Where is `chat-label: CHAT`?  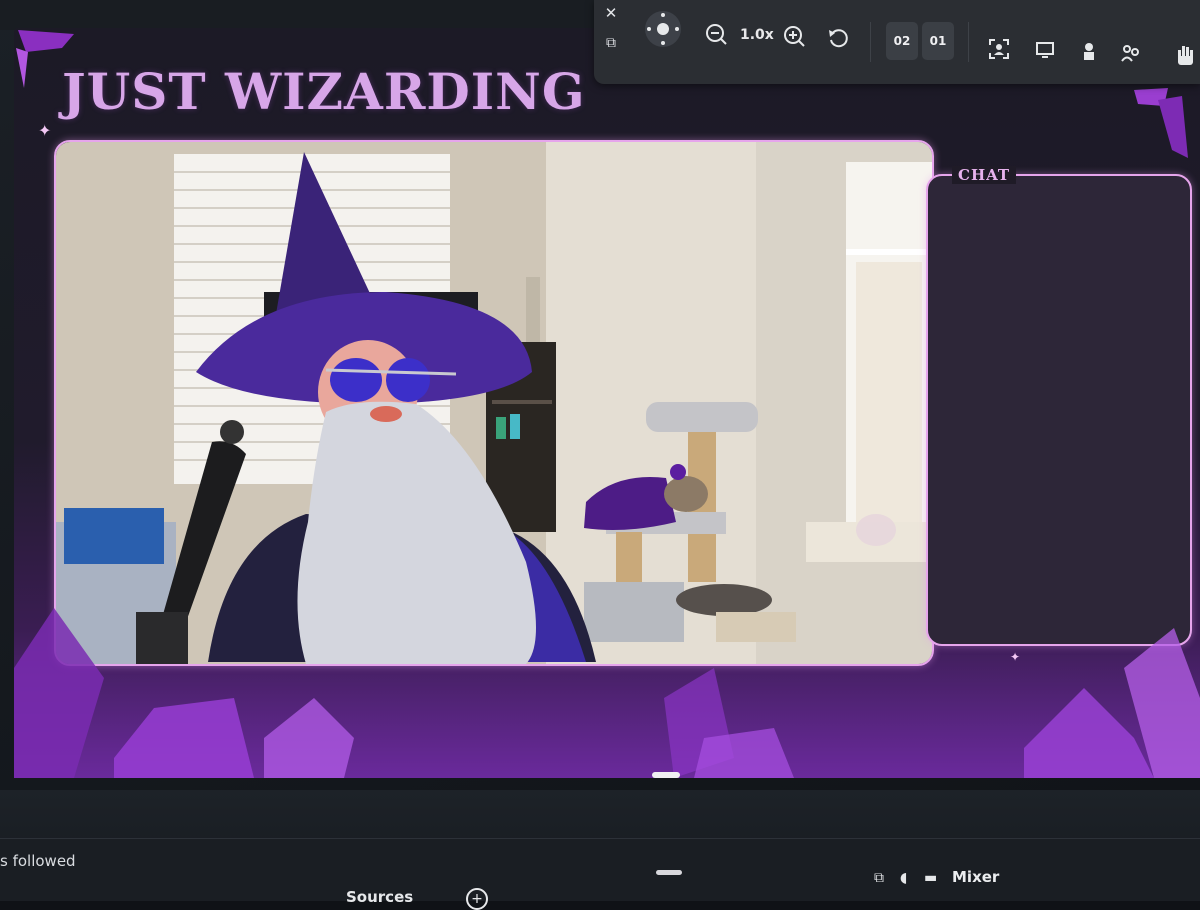
chat-label: CHAT is located at coordinates (984, 175).